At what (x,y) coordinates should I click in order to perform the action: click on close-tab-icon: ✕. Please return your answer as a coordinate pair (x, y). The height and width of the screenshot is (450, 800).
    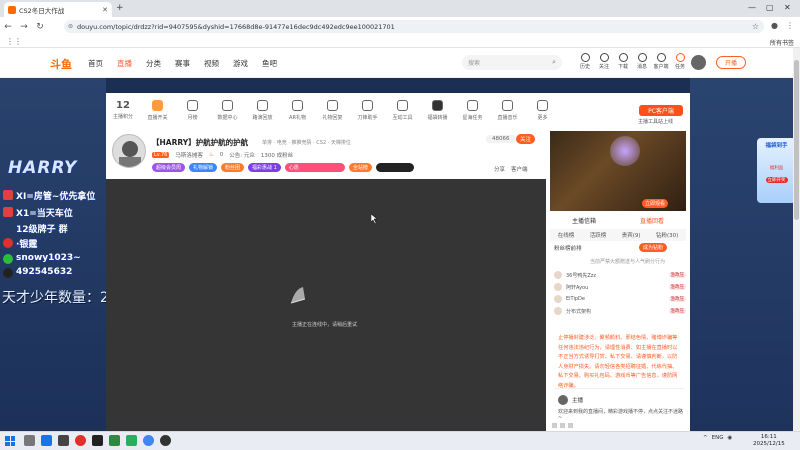
    Looking at the image, I should click on (105, 10).